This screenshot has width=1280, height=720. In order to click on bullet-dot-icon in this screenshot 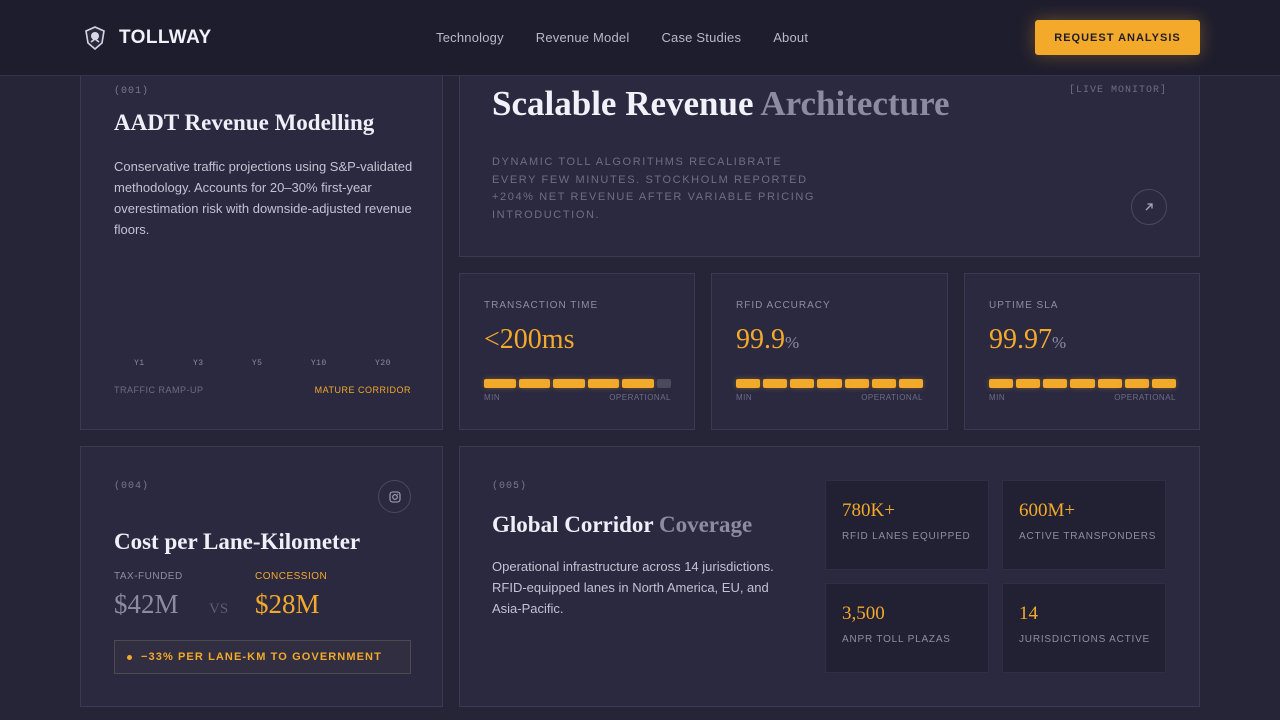, I will do `click(129, 657)`.